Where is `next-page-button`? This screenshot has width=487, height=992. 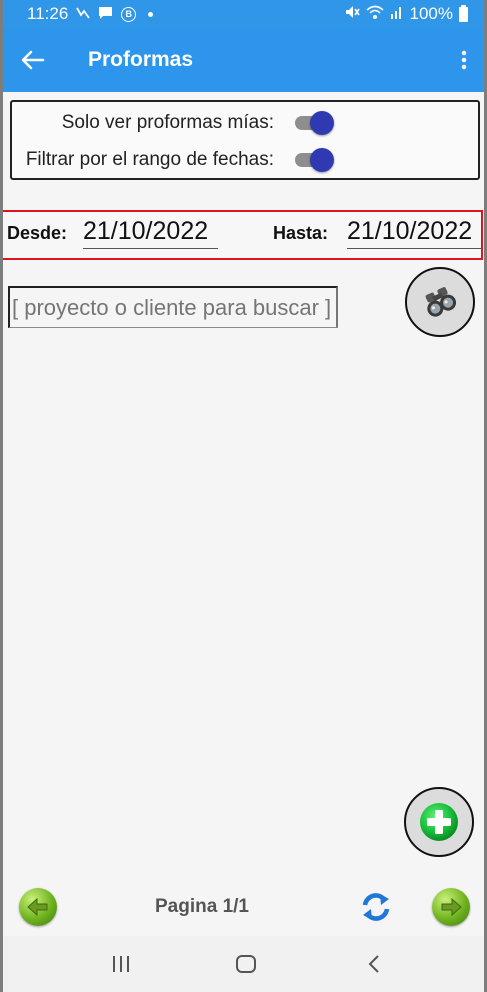
next-page-button is located at coordinates (451, 907).